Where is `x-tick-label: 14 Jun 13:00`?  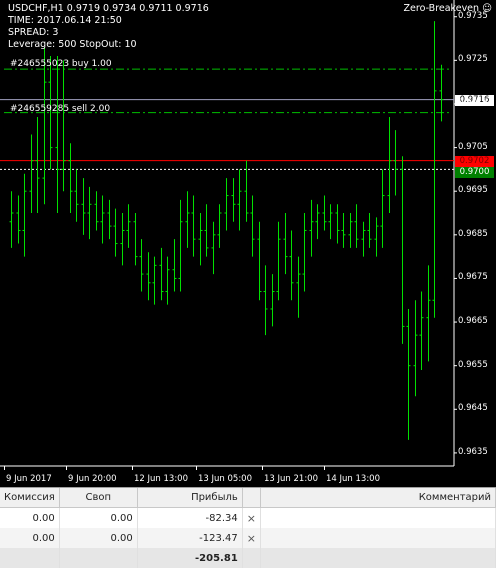
x-tick-label: 14 Jun 13:00 is located at coordinates (353, 479).